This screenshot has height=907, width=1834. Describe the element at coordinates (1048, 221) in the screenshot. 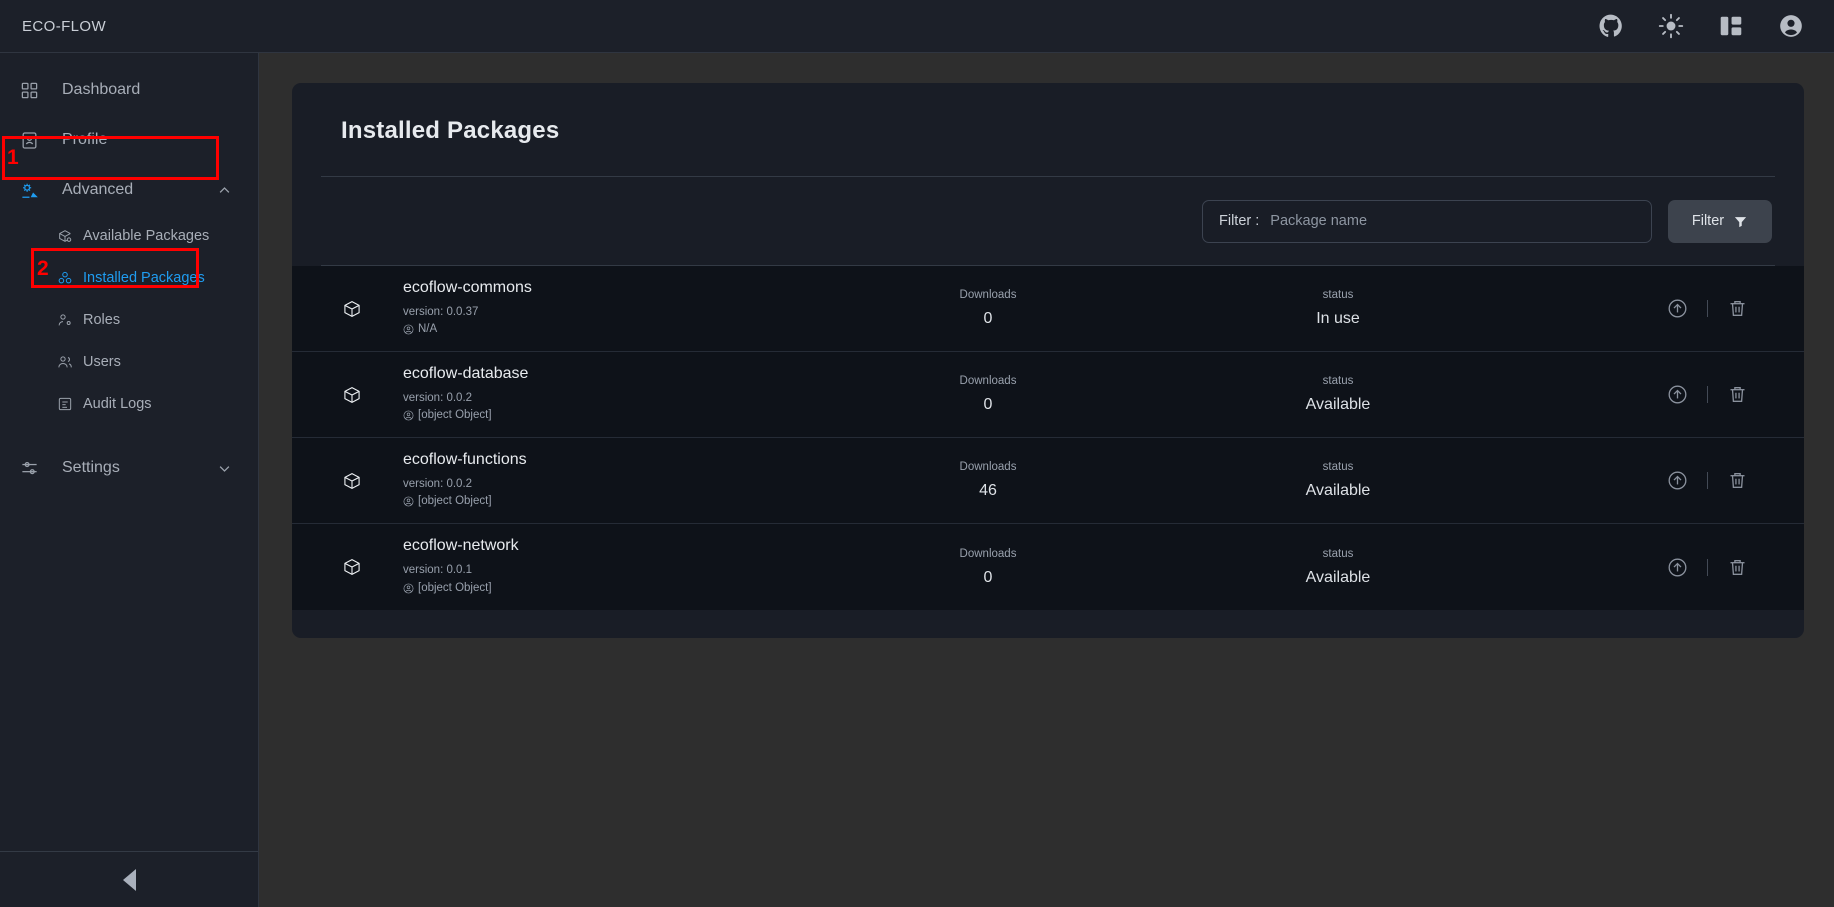

I see `filter-bar: Filter` at that location.